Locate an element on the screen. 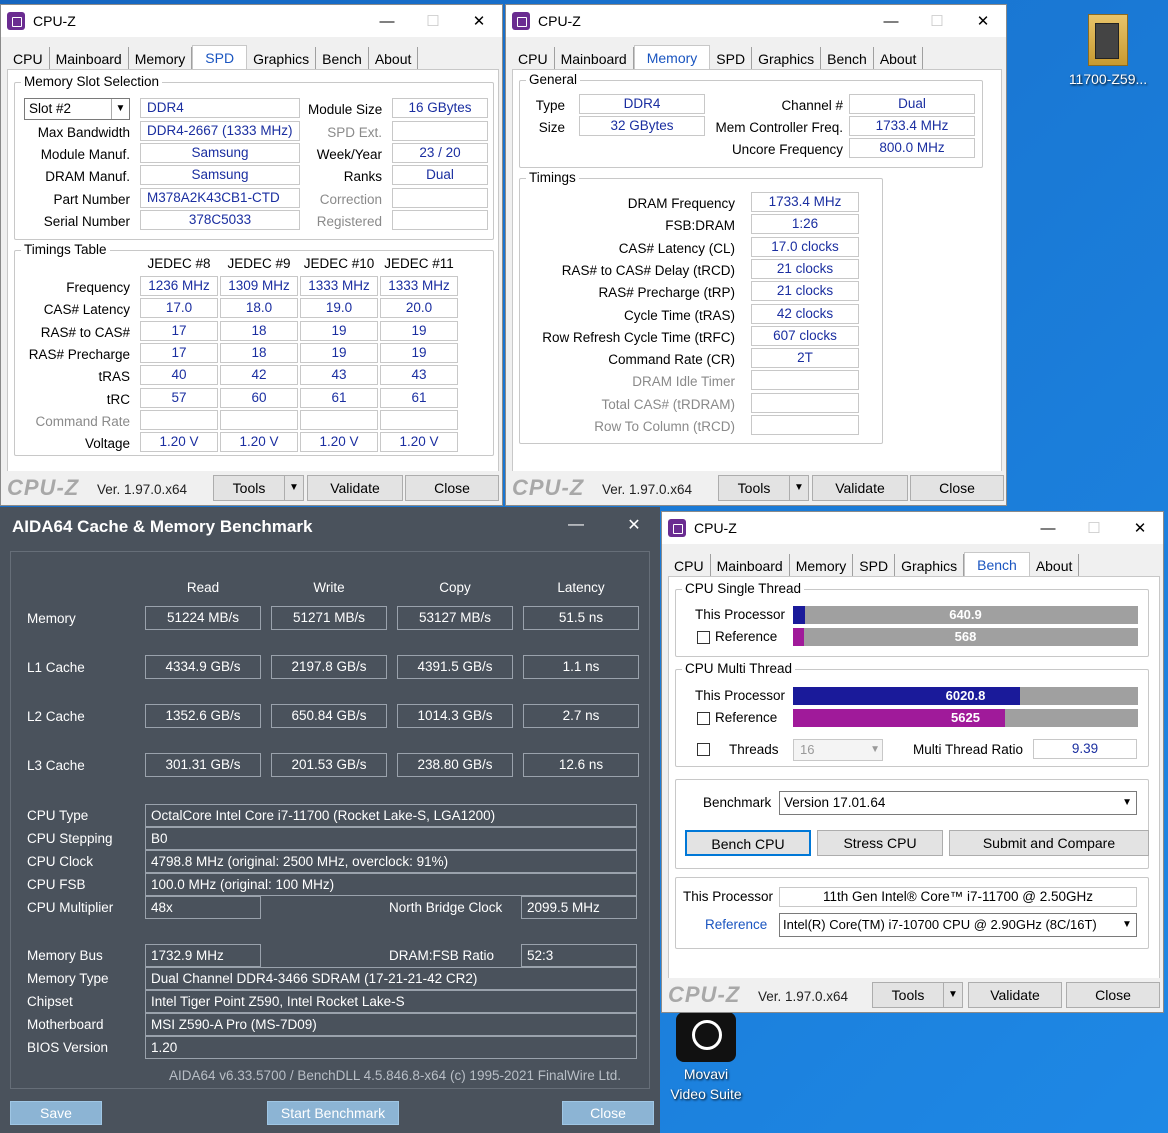 The width and height of the screenshot is (1168, 1133). slot-select: Slot #2 ▼ is located at coordinates (77, 109).